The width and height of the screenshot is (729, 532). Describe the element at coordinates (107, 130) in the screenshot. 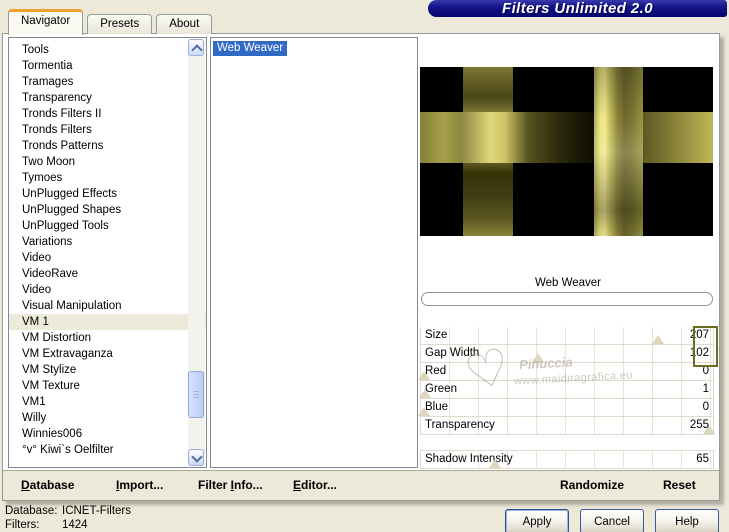

I see `category-list-item: Tronds Filters` at that location.